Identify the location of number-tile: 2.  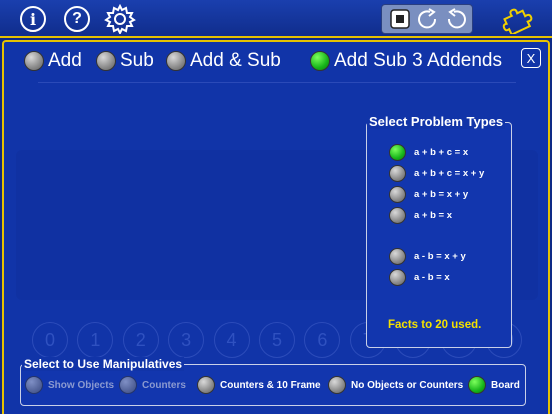
(140, 340).